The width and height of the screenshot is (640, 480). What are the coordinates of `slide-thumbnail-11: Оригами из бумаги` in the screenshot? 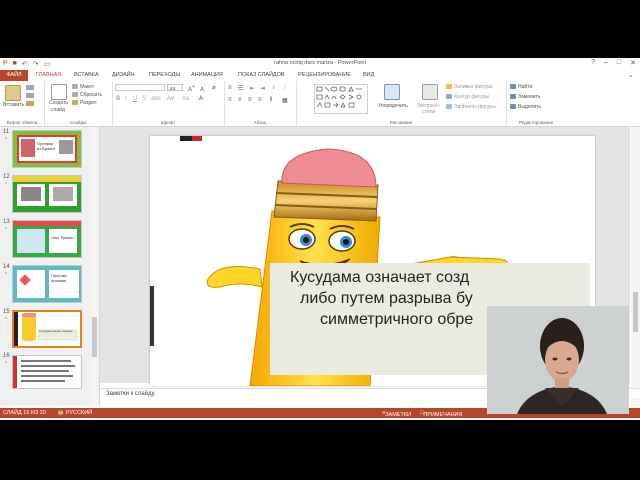 It's located at (47, 149).